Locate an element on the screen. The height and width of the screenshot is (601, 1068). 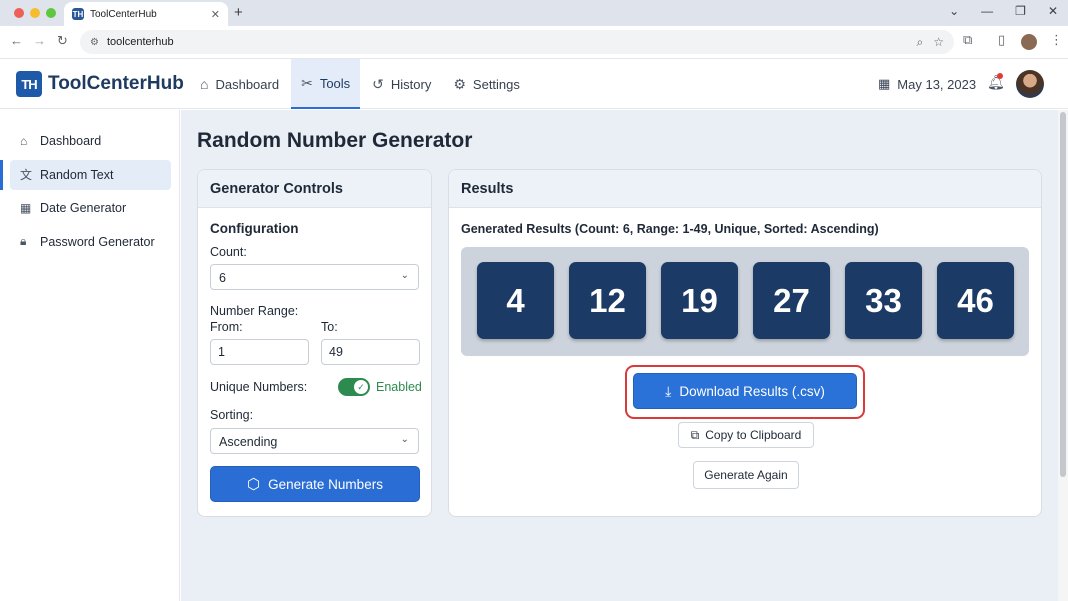
close-tab-icon: ✕ is located at coordinates (215, 14).